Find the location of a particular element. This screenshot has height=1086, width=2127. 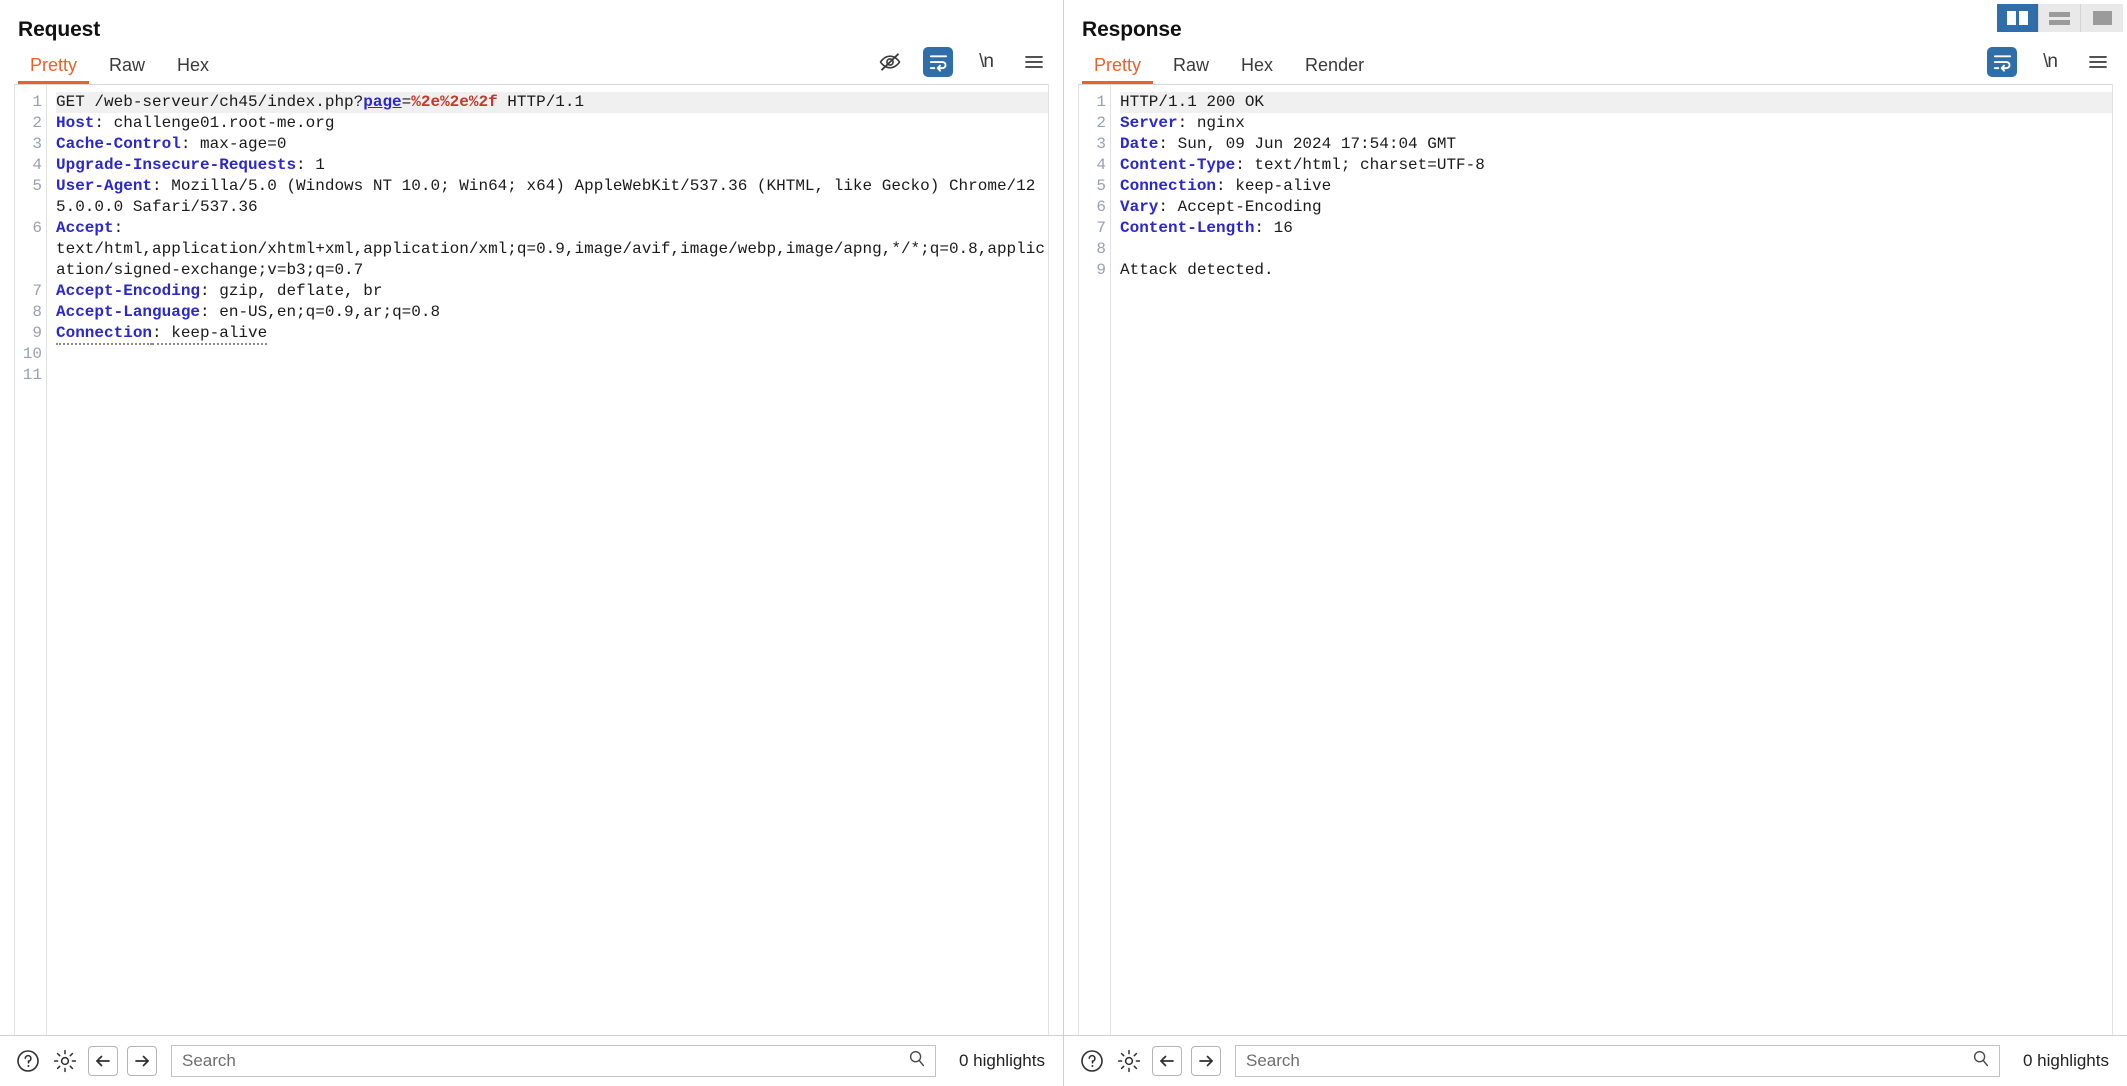

response-panel-title: Response is located at coordinates (1132, 29).